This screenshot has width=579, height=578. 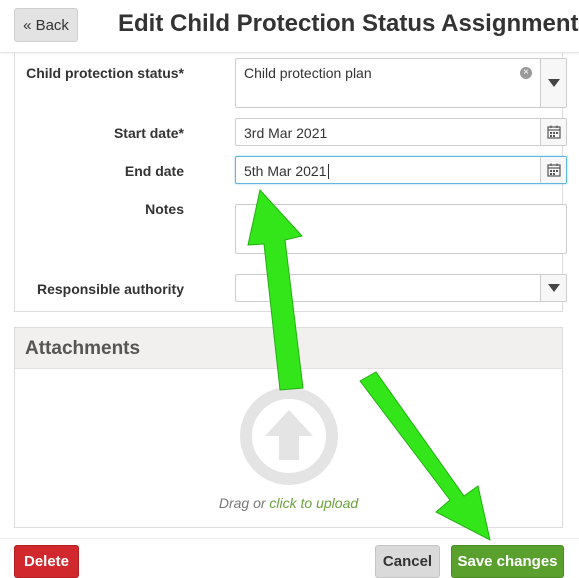 I want to click on end-date-input: 5th Mar 2021, so click(x=401, y=170).